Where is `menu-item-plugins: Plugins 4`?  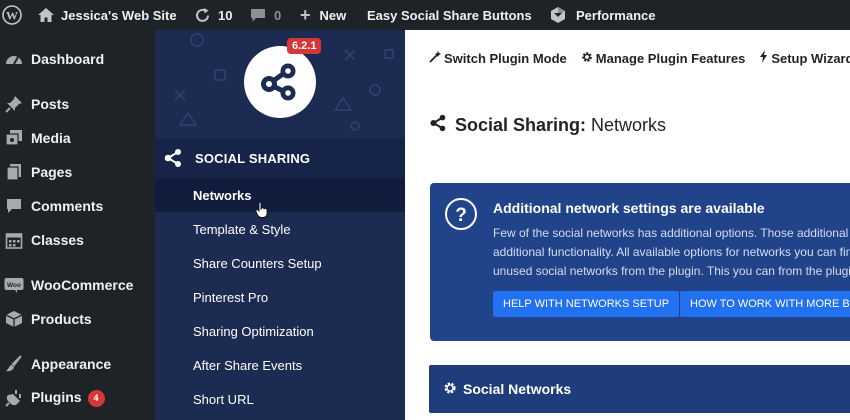 menu-item-plugins: Plugins 4 is located at coordinates (77, 398).